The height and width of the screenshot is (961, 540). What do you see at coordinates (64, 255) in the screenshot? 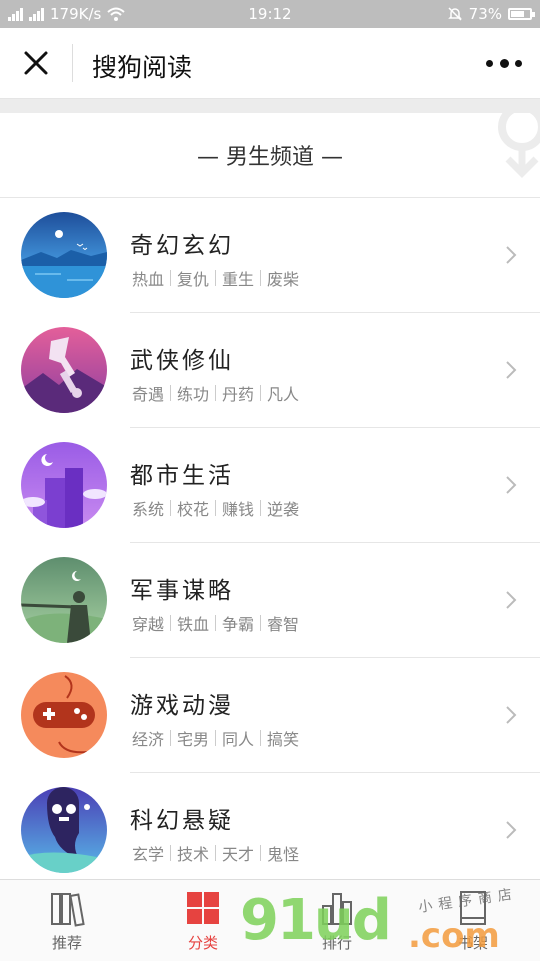
I see `moon-lake-icon` at bounding box center [64, 255].